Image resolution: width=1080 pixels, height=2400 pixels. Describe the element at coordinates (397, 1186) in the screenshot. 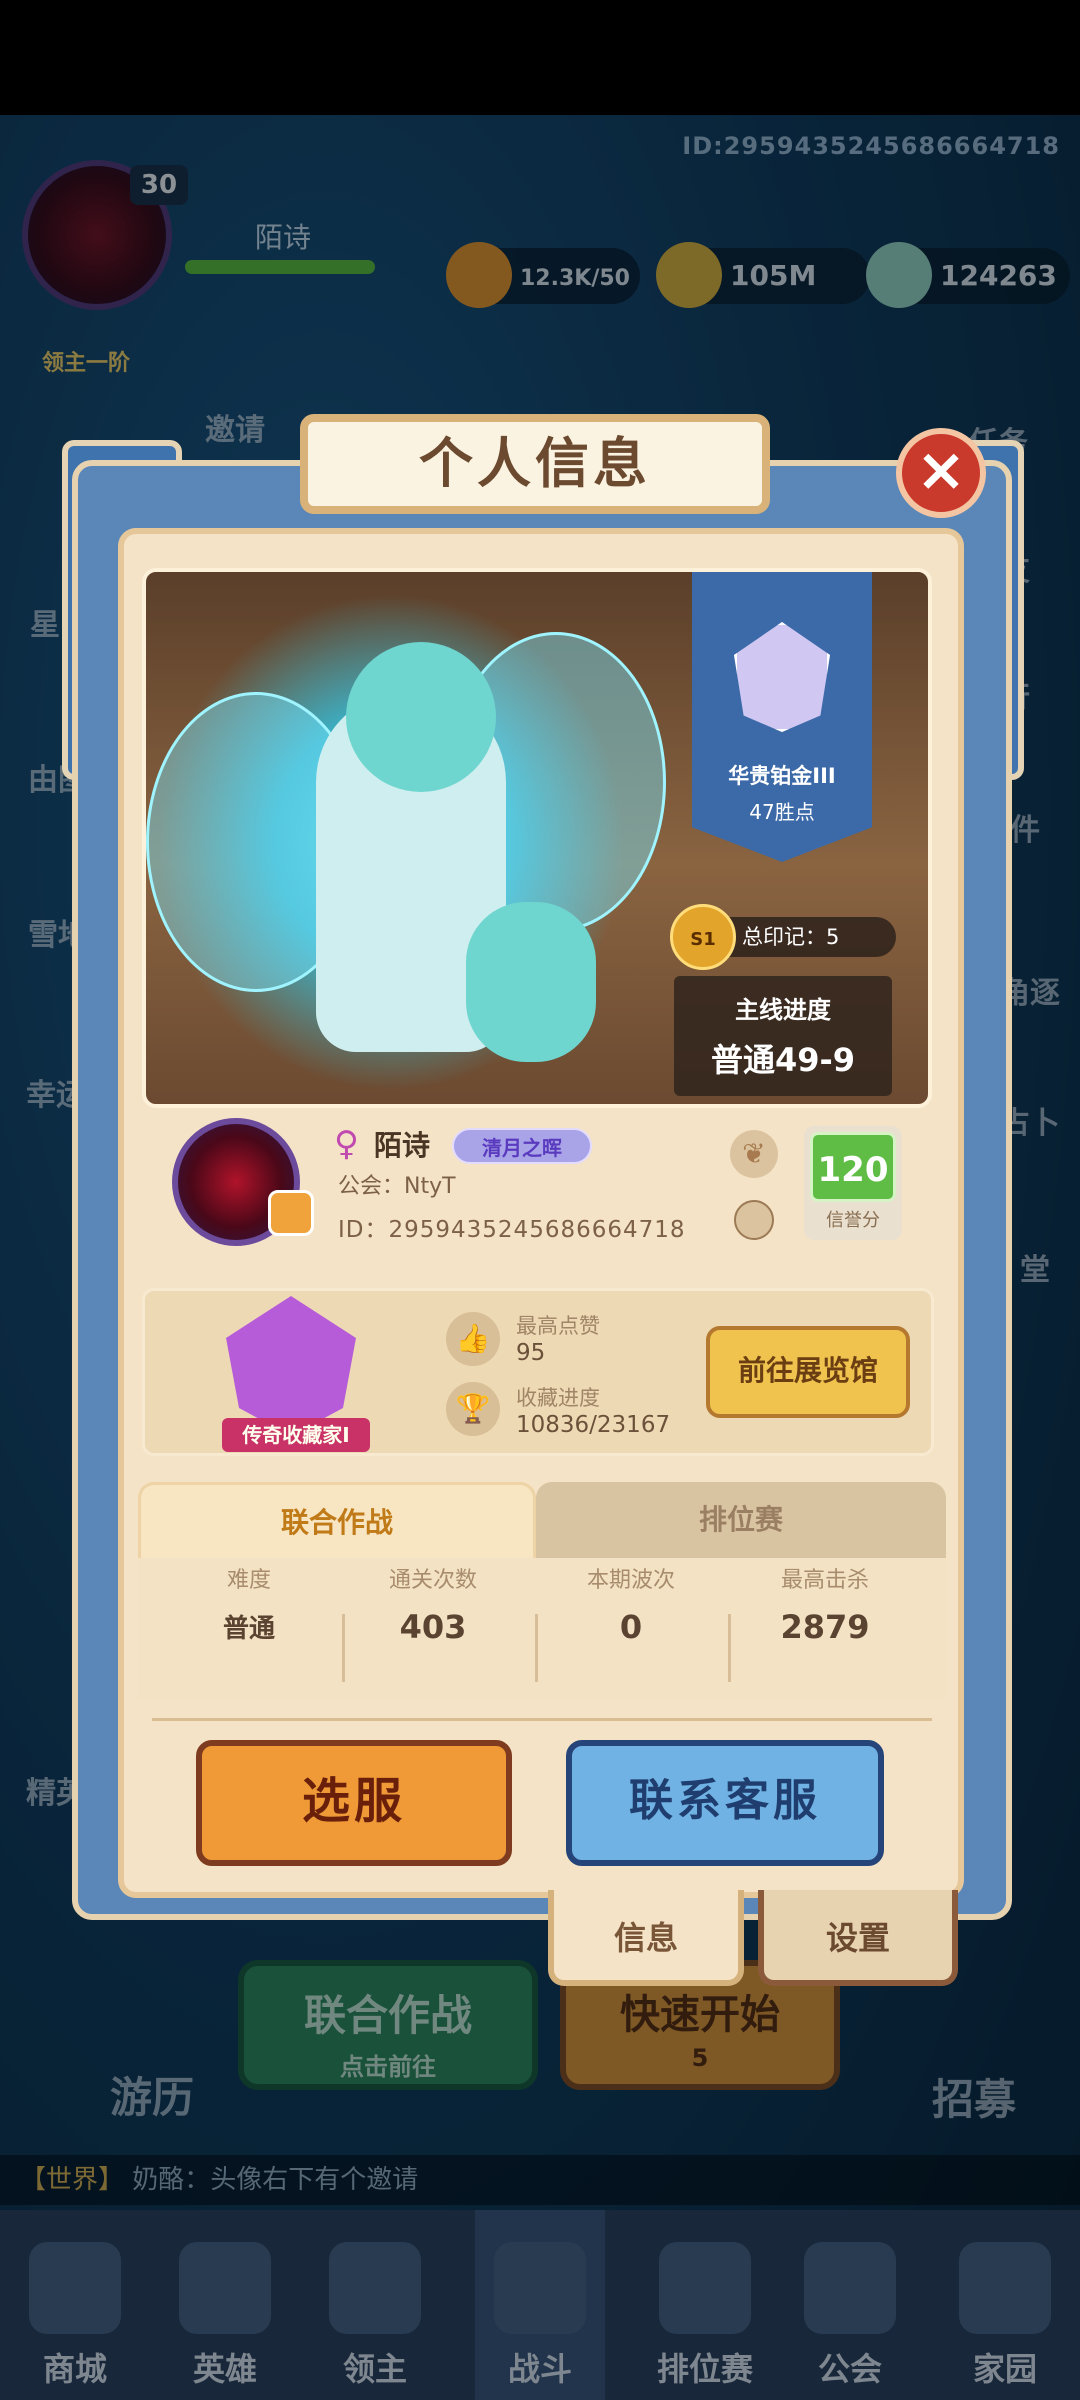

I see `guild-name: 公会：NtyT` at that location.